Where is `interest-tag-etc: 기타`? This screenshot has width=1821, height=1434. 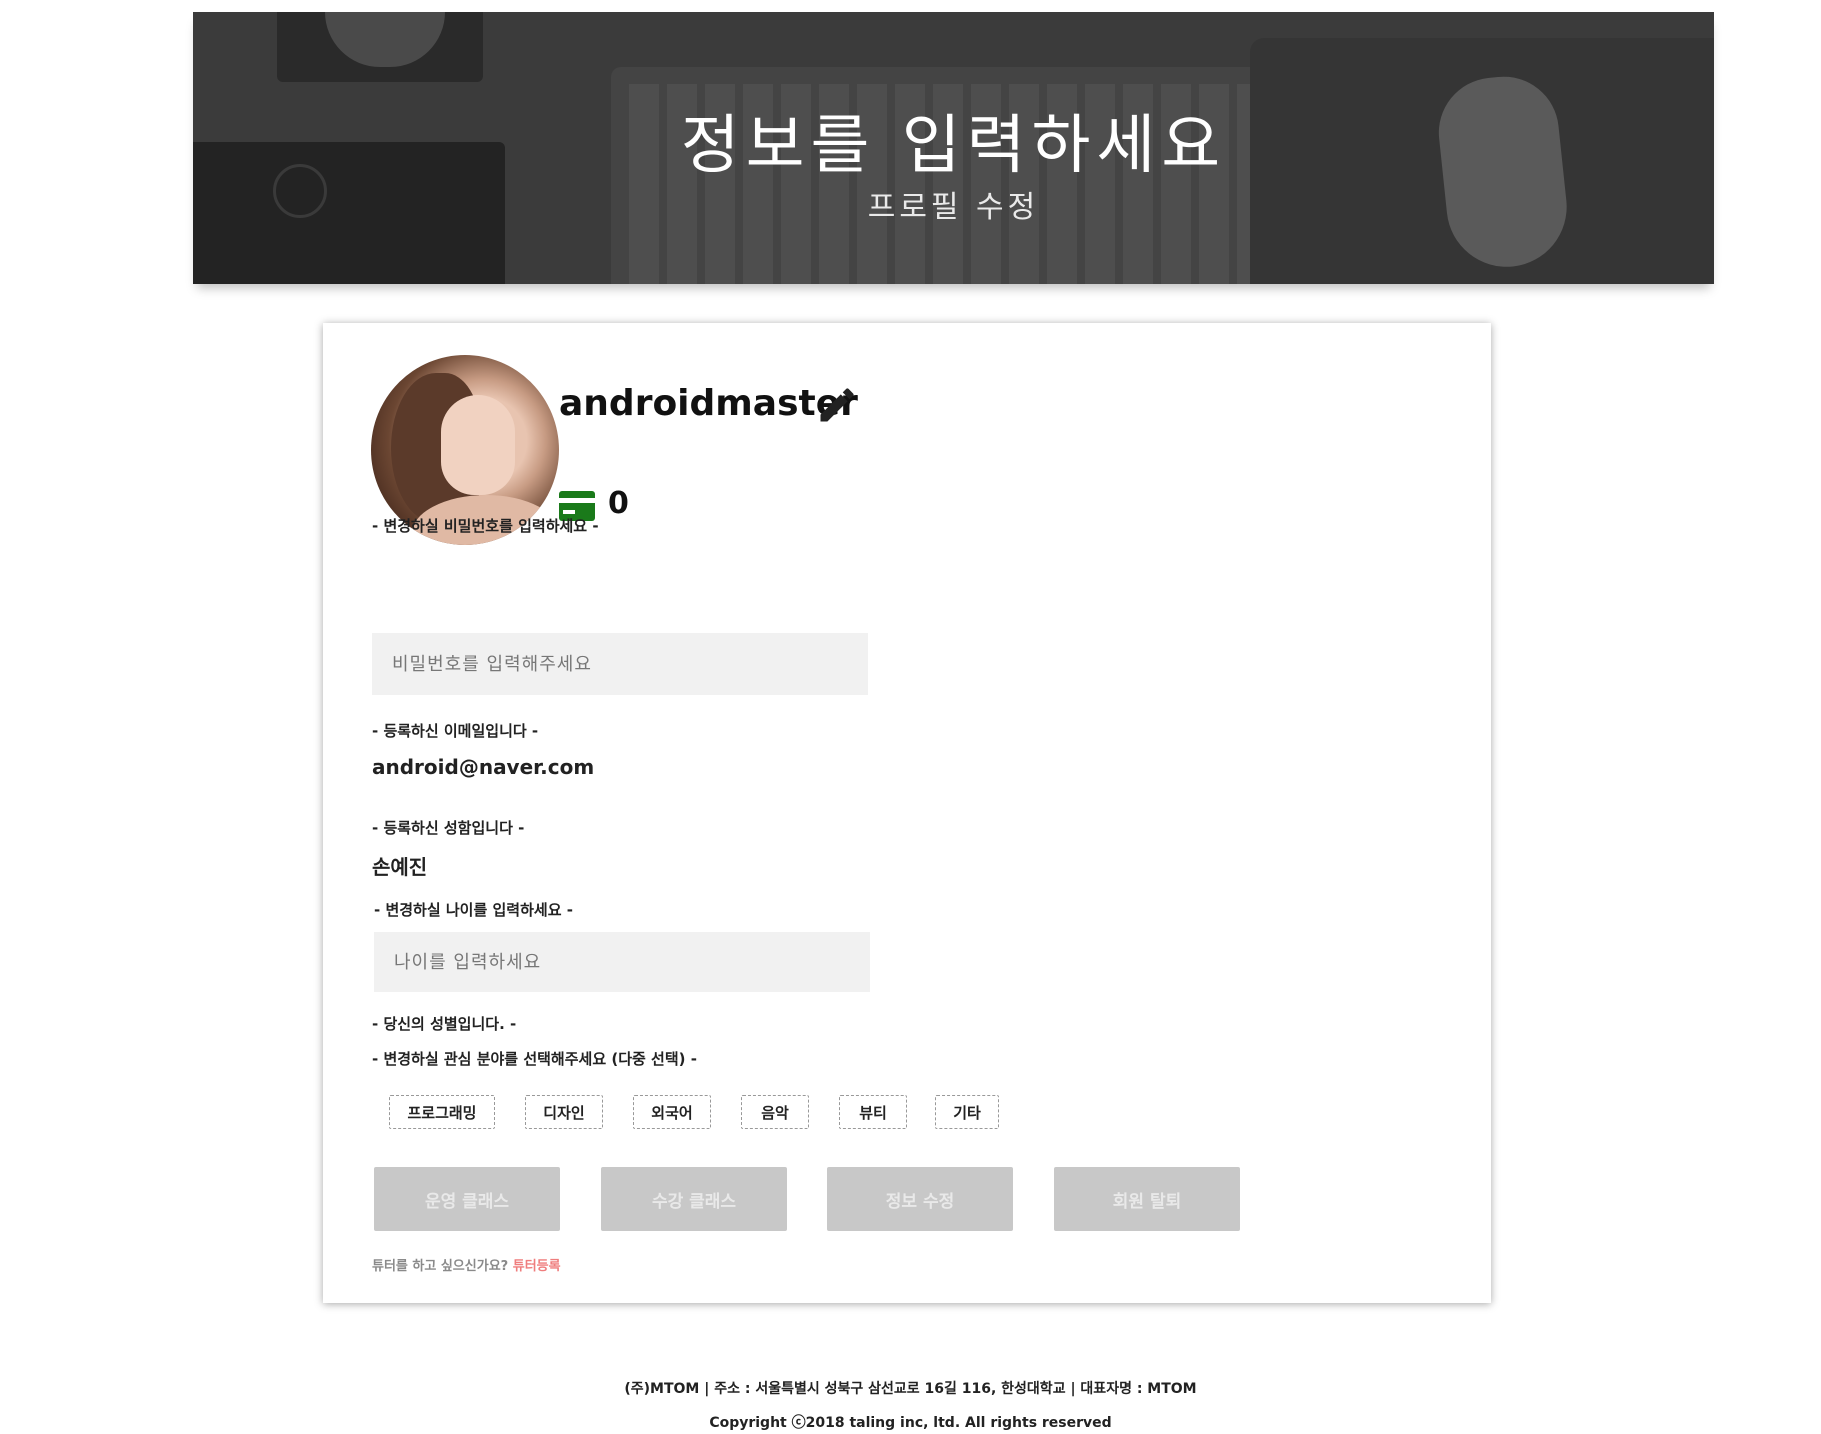 interest-tag-etc: 기타 is located at coordinates (967, 1112).